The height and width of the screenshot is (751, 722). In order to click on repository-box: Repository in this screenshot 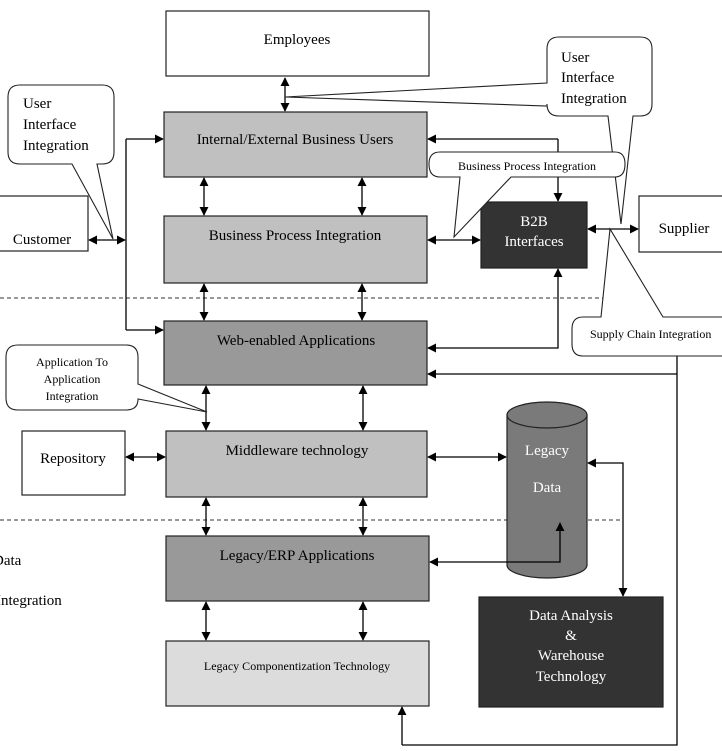, I will do `click(73, 463)`.